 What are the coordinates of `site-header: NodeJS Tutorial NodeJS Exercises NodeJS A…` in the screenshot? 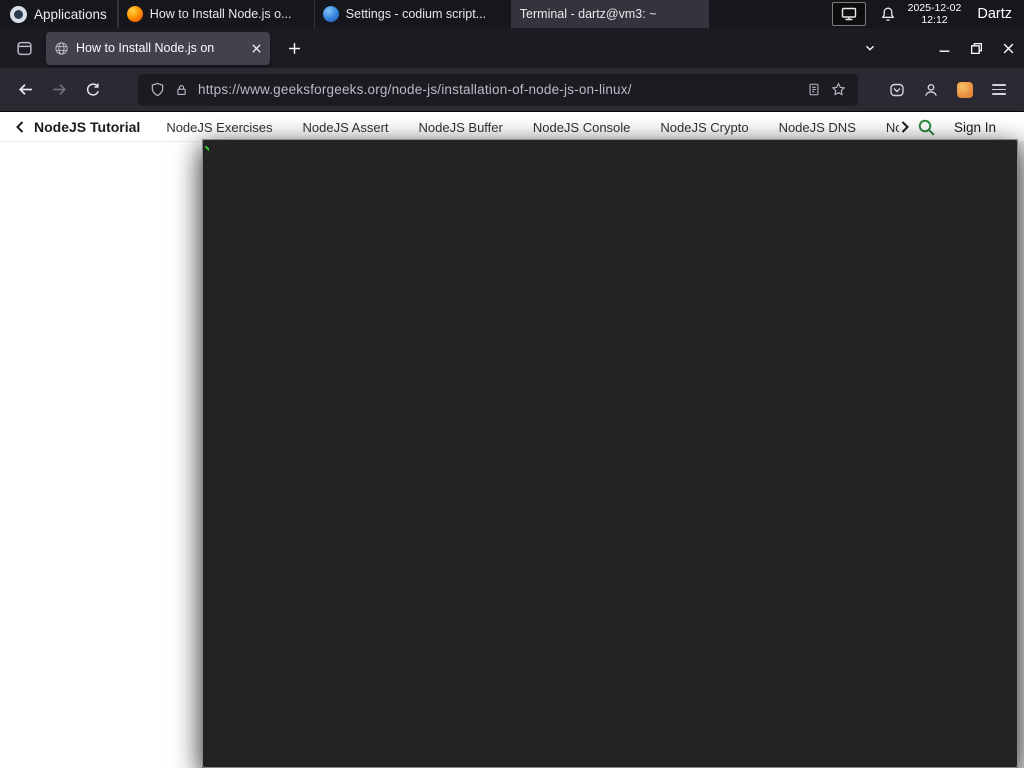 It's located at (512, 127).